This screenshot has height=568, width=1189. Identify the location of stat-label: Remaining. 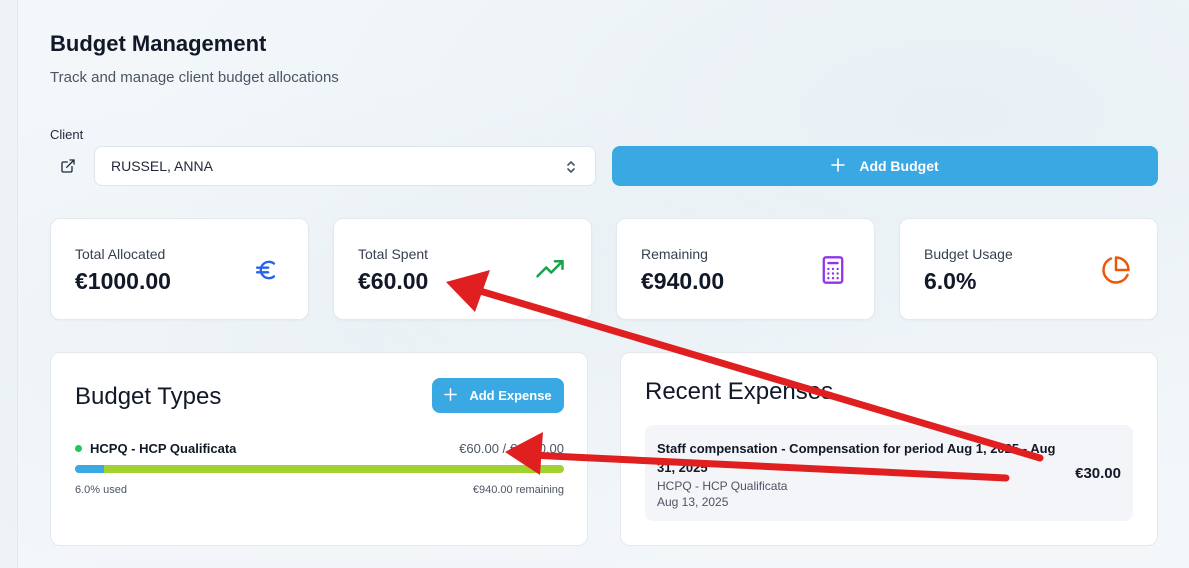
(674, 254).